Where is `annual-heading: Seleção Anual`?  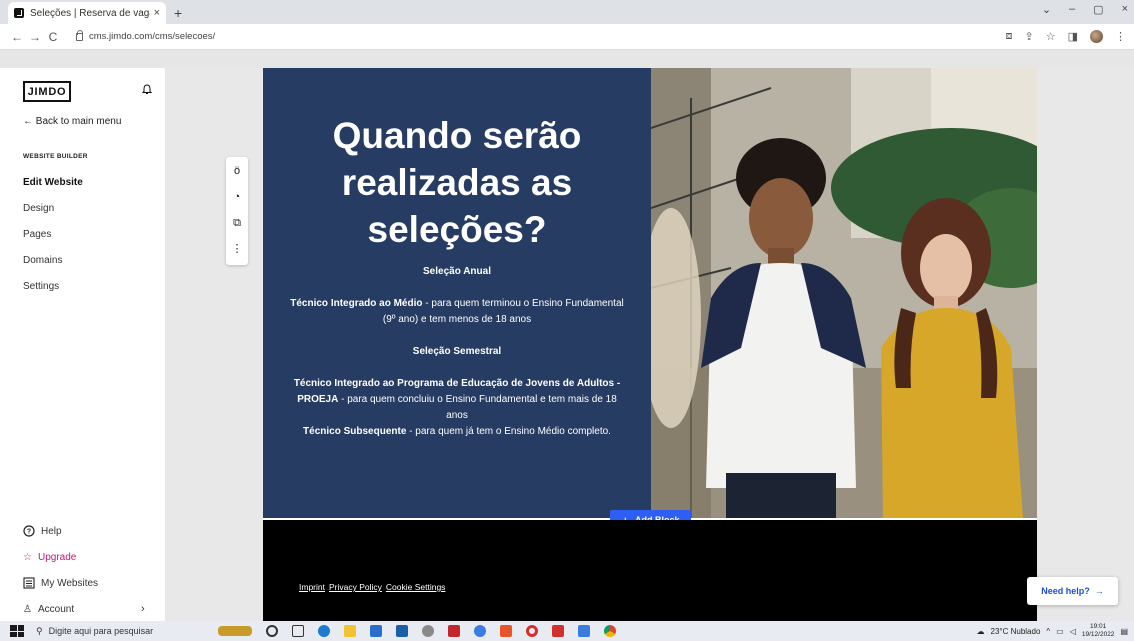 annual-heading: Seleção Anual is located at coordinates (457, 271).